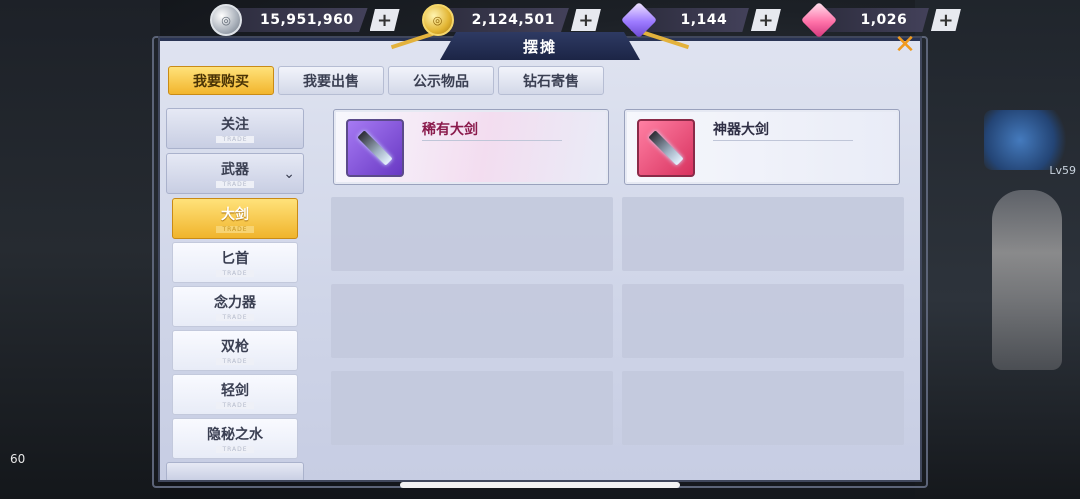 The image size is (1080, 499). Describe the element at coordinates (289, 174) in the screenshot. I see `chevron-down-icon: ⌄` at that location.